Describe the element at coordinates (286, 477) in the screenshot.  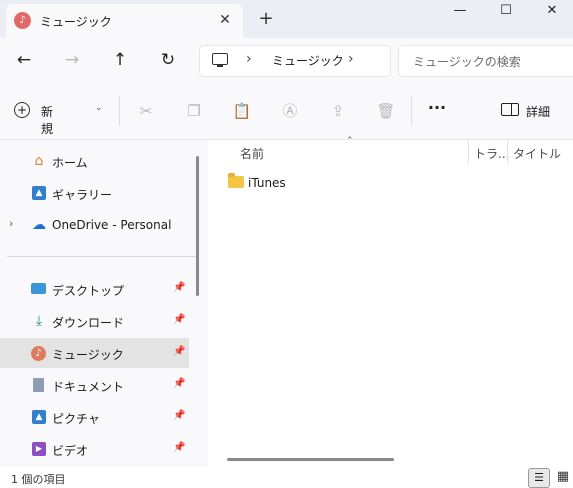
I see `status-bar` at that location.